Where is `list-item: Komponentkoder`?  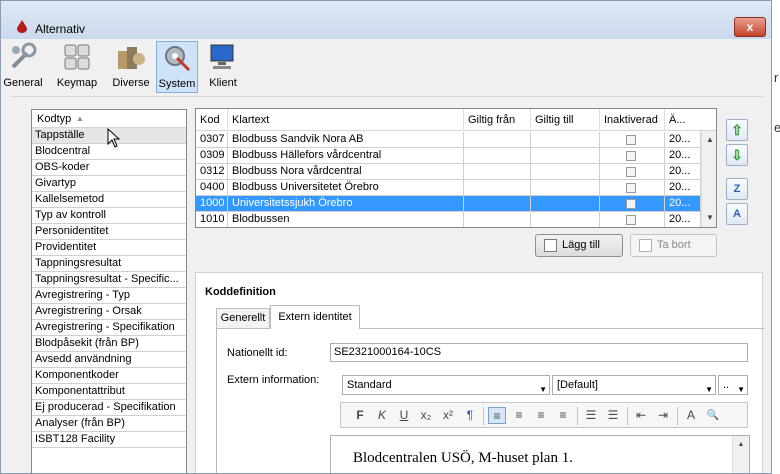 list-item: Komponentkoder is located at coordinates (109, 376).